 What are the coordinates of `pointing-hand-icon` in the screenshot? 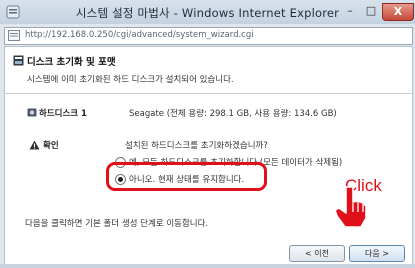 It's located at (350, 207).